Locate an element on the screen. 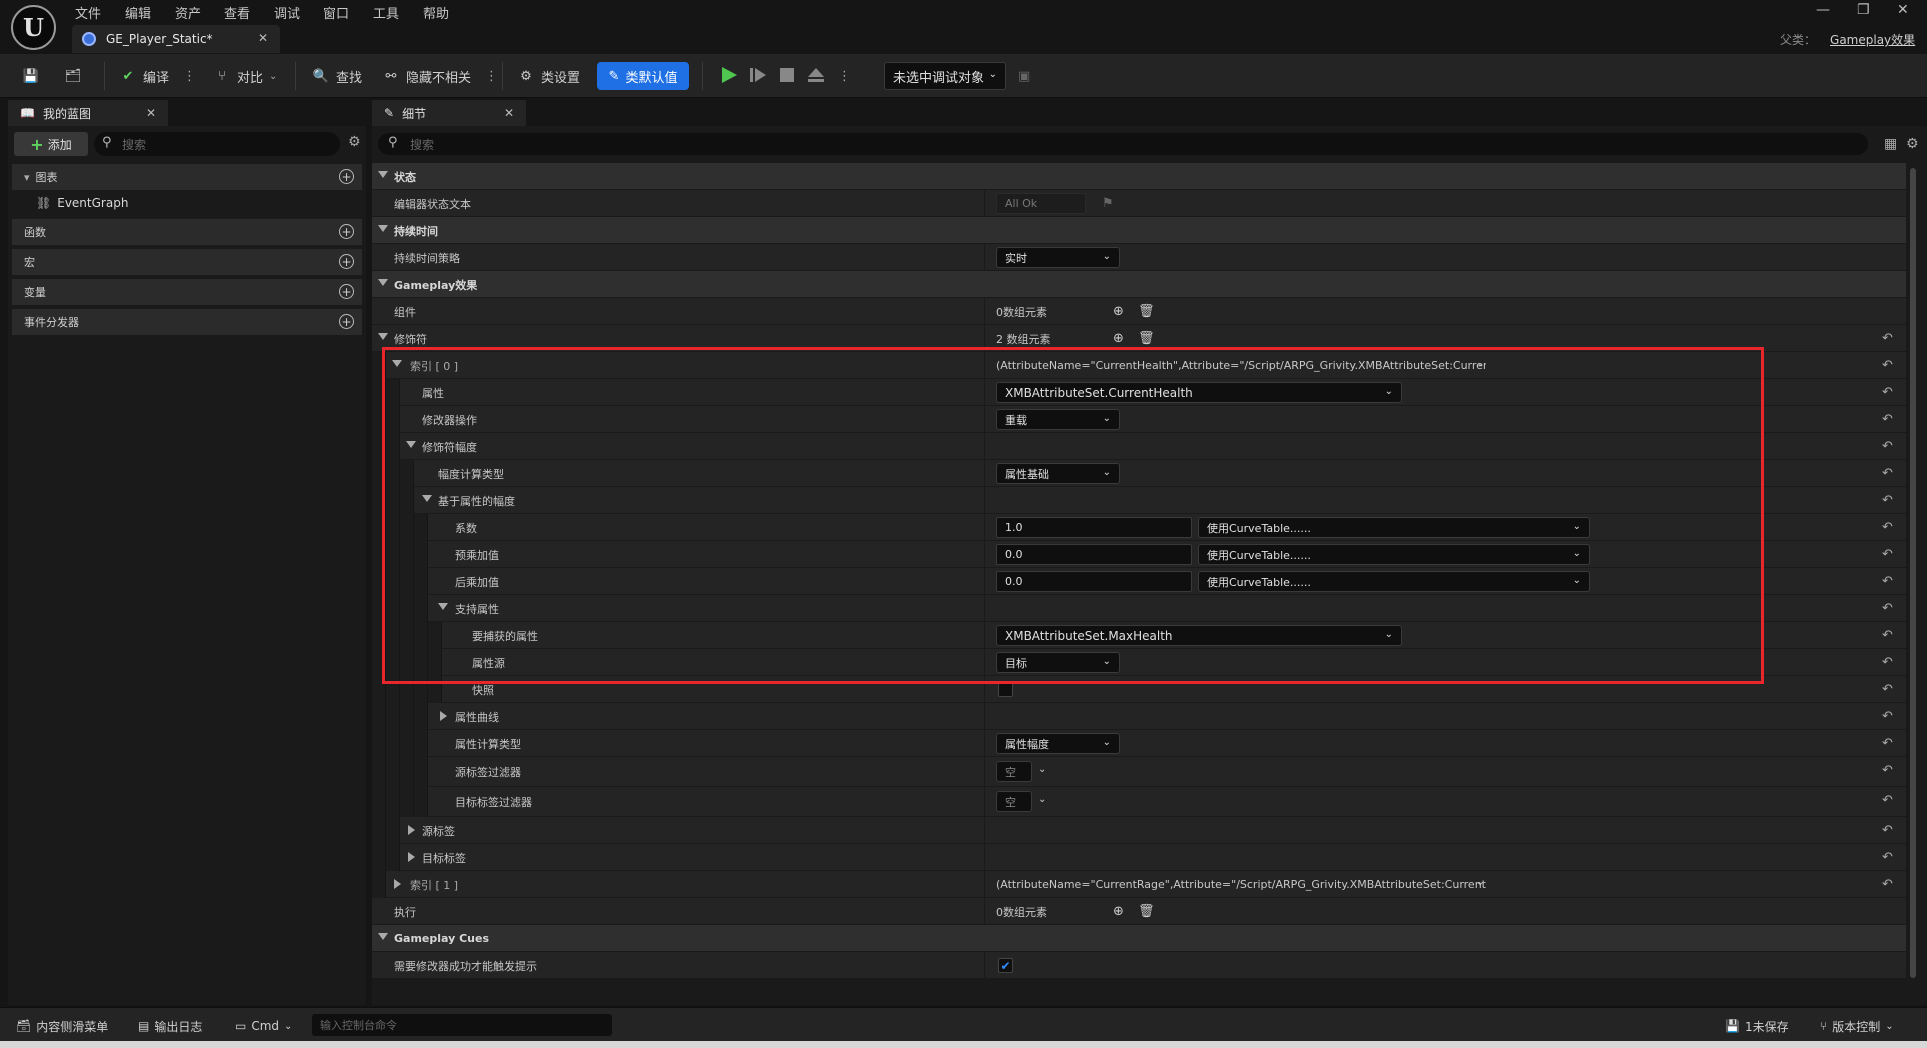 The width and height of the screenshot is (1927, 1048). row-attr-curve: 属性曲线 ↶ is located at coordinates (1139, 716).